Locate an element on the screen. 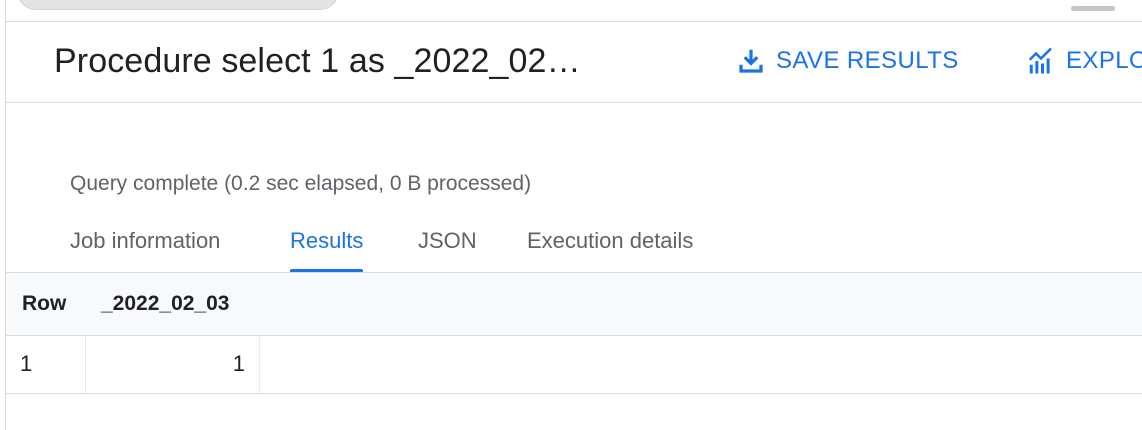 The height and width of the screenshot is (430, 1142). save-results-label: SAVE RESULTS is located at coordinates (867, 60).